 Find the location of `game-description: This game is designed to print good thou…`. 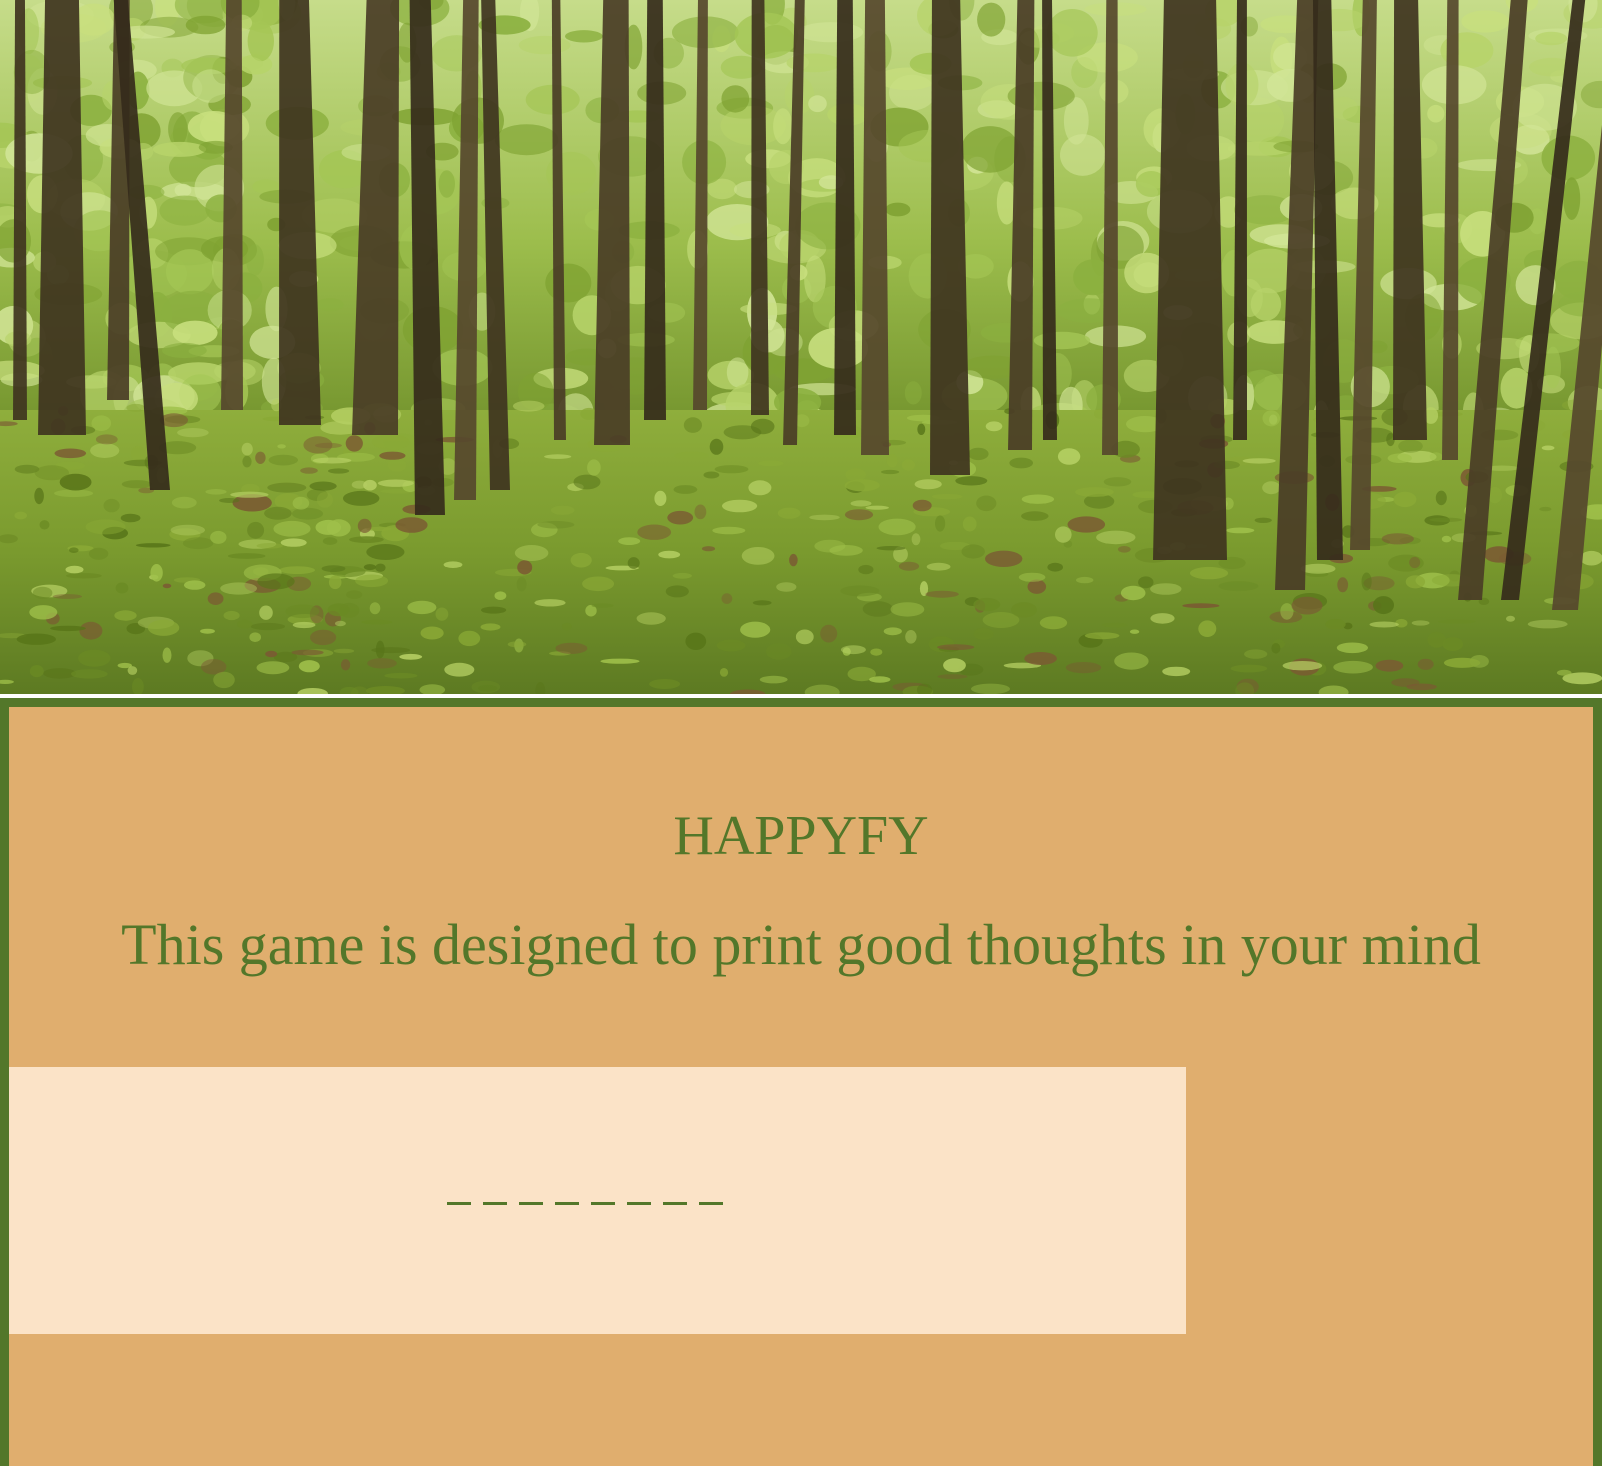

game-description: This game is designed to print good thou… is located at coordinates (801, 944).